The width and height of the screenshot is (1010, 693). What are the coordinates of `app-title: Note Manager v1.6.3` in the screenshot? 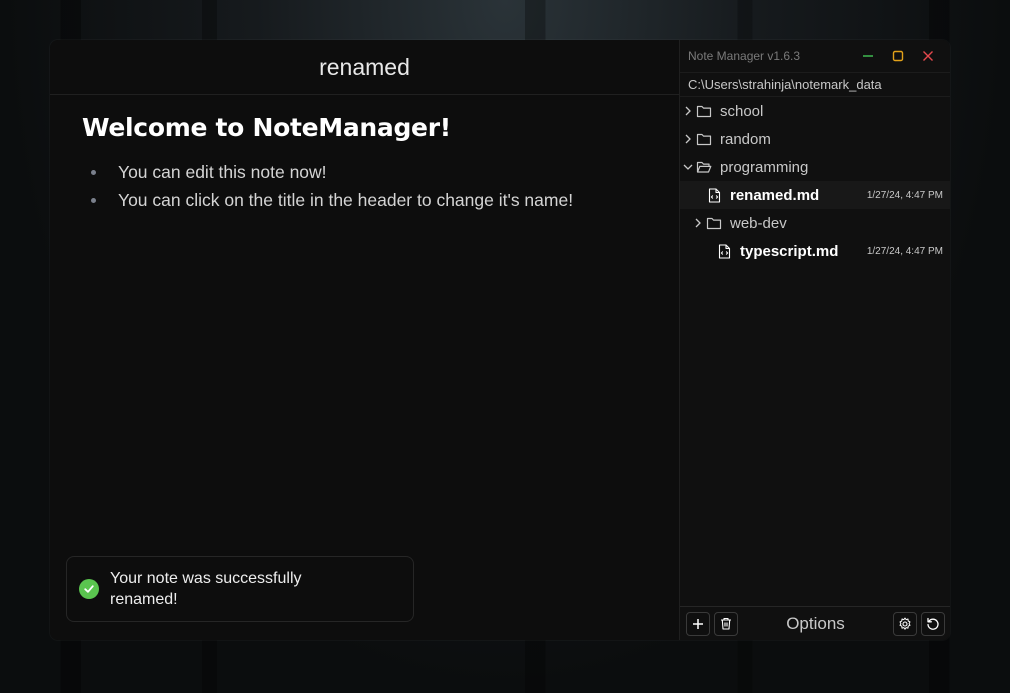 It's located at (744, 56).